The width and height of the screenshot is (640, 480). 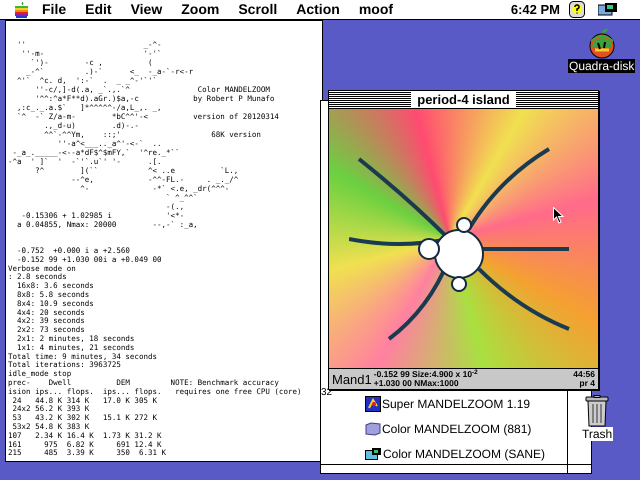 What do you see at coordinates (376, 10) in the screenshot?
I see `menu-item: moof` at bounding box center [376, 10].